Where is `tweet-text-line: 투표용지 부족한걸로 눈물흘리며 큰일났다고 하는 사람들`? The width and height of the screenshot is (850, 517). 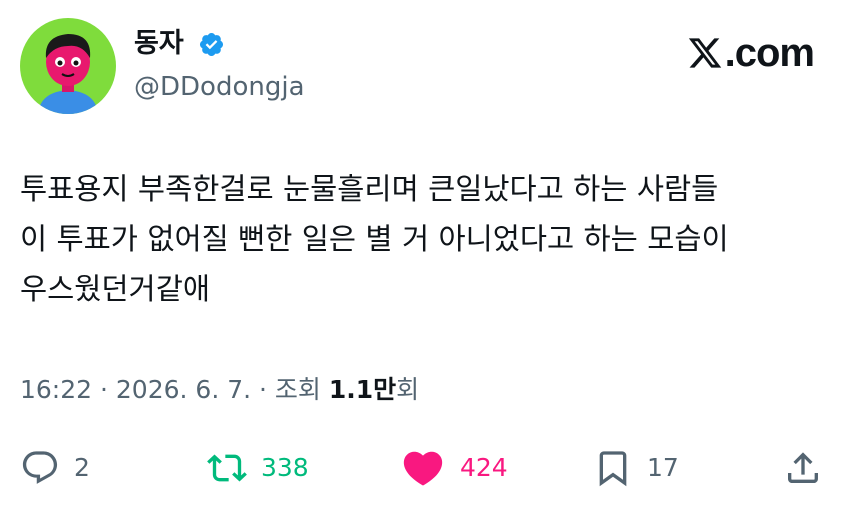 tweet-text-line: 투표용지 부족한걸로 눈물흘리며 큰일났다고 하는 사람들 is located at coordinates (369, 189).